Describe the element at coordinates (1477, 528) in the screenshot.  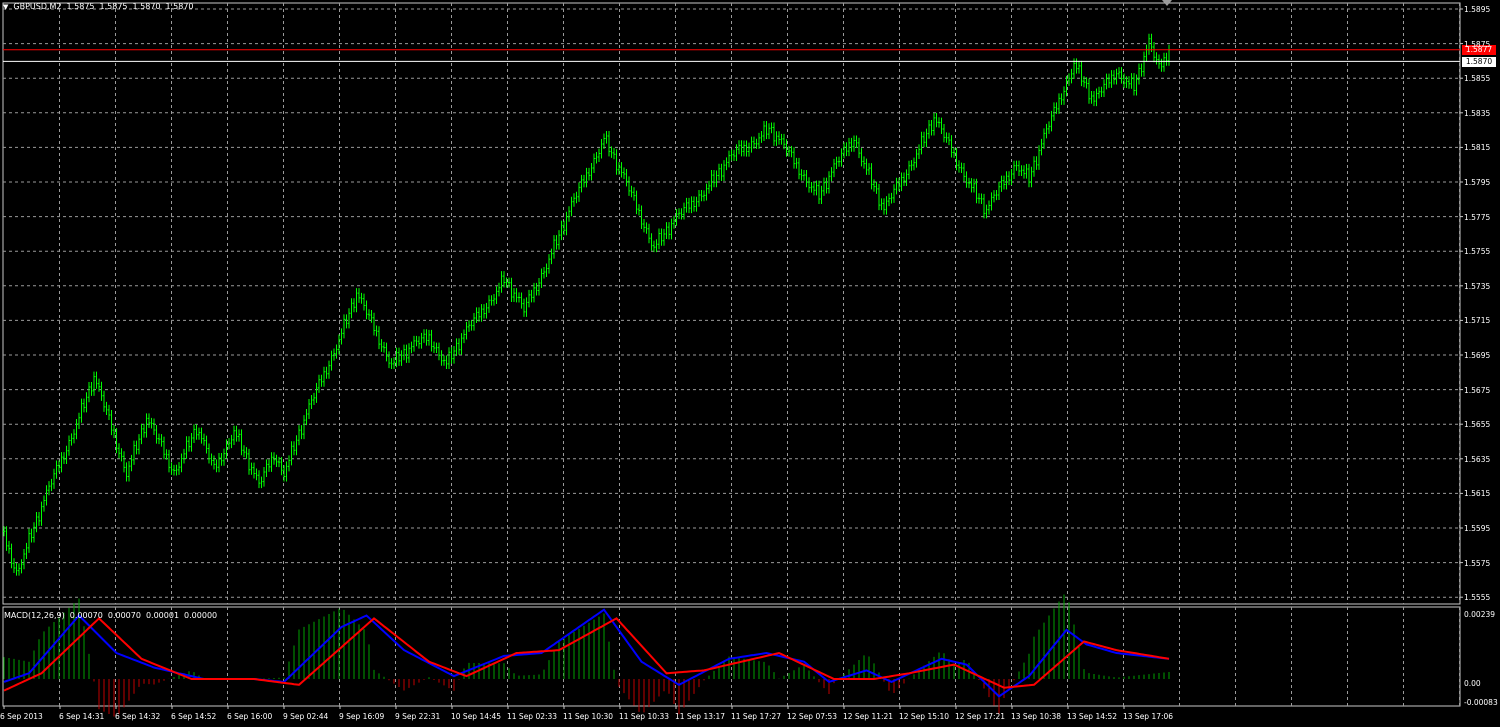
I see `price-axis-label: 1.5595` at that location.